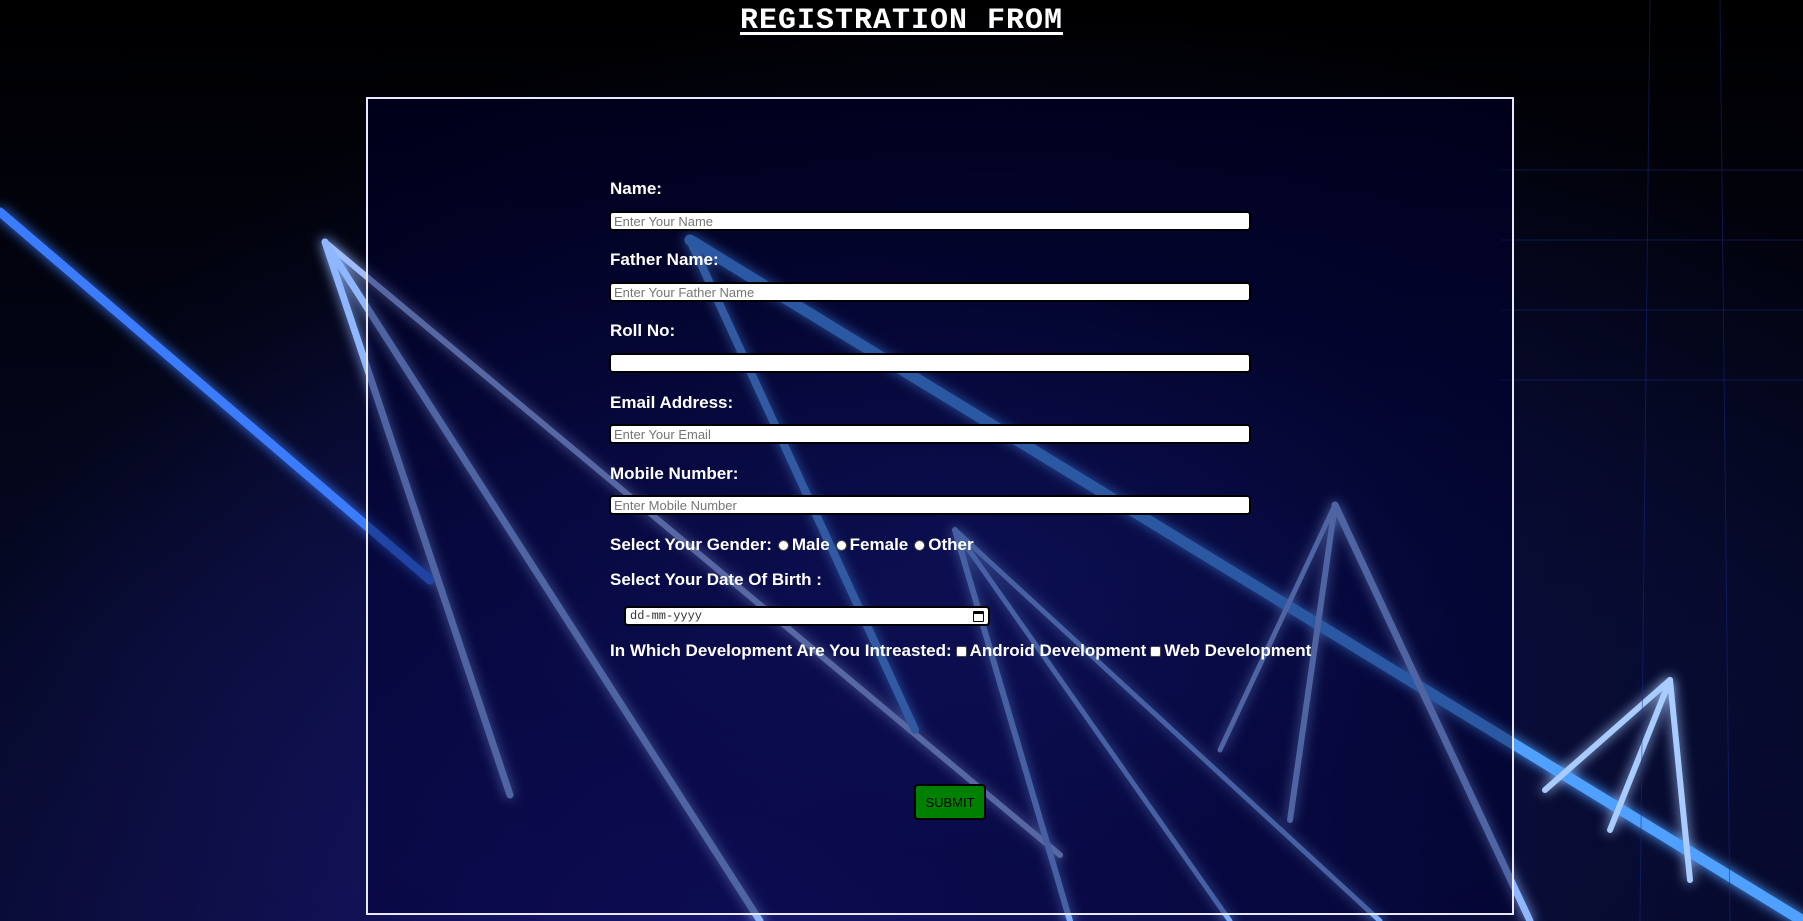 The width and height of the screenshot is (1803, 921). What do you see at coordinates (807, 616) in the screenshot?
I see `dob-date-input: dd-mm-yyyy` at bounding box center [807, 616].